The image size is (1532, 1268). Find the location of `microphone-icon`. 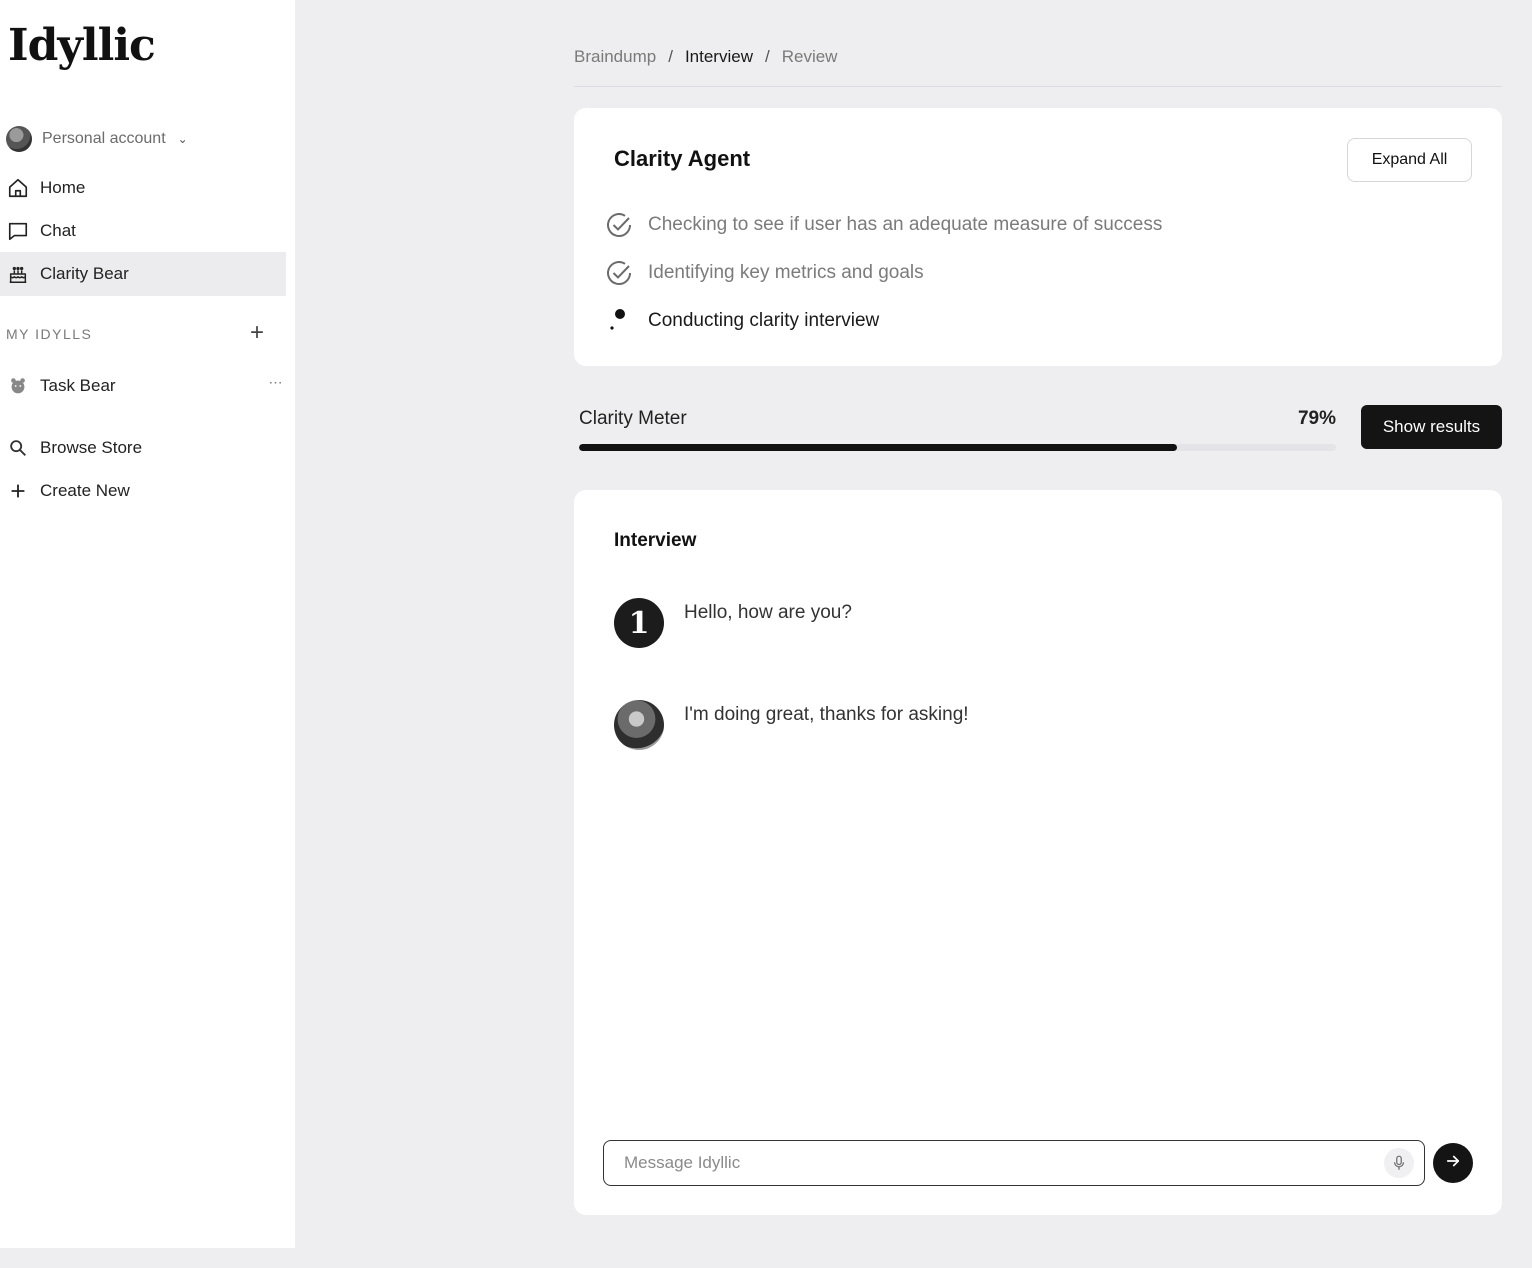

microphone-icon is located at coordinates (1399, 1163).